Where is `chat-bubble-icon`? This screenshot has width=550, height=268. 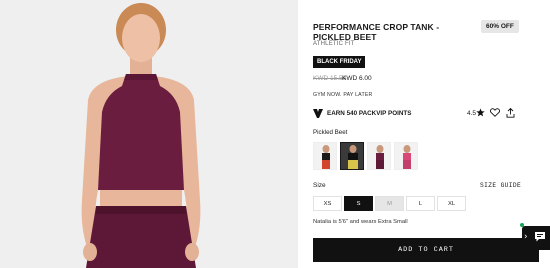 chat-bubble-icon is located at coordinates (540, 237).